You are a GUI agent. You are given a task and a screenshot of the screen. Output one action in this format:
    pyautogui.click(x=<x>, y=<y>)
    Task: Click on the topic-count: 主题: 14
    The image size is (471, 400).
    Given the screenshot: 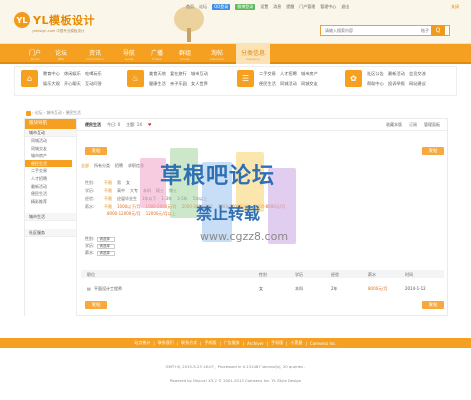 What is the action you would take?
    pyautogui.click(x=134, y=124)
    